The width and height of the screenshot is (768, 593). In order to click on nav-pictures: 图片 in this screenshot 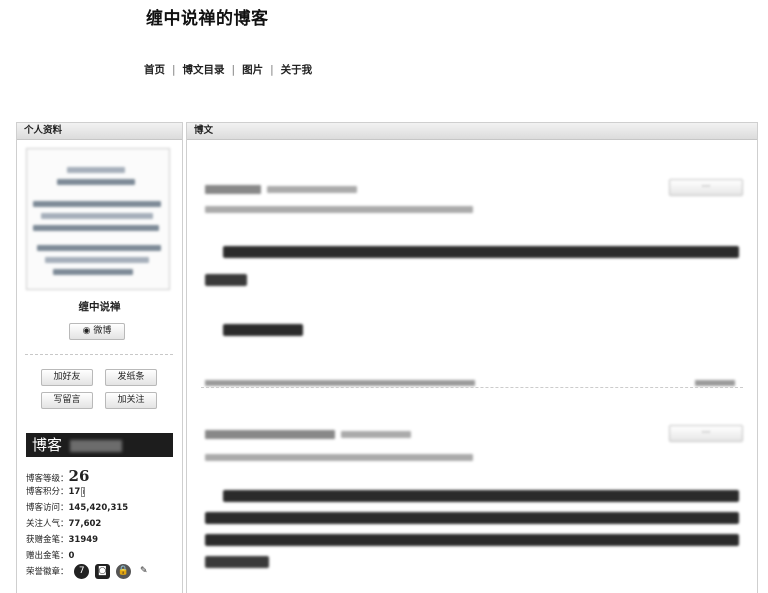, I will do `click(252, 69)`.